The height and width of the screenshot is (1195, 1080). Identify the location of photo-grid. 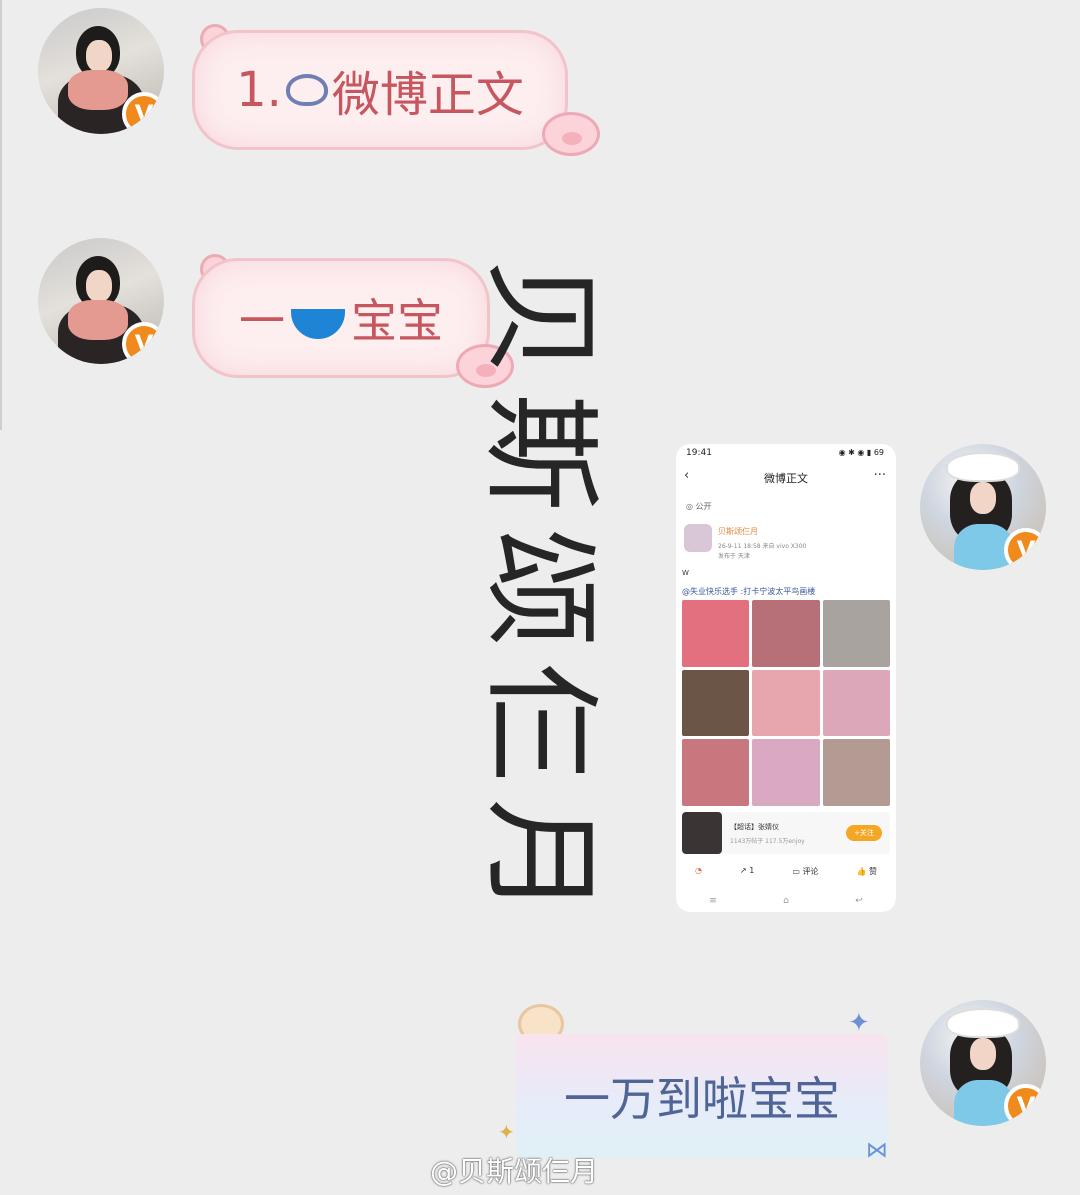
(786, 703).